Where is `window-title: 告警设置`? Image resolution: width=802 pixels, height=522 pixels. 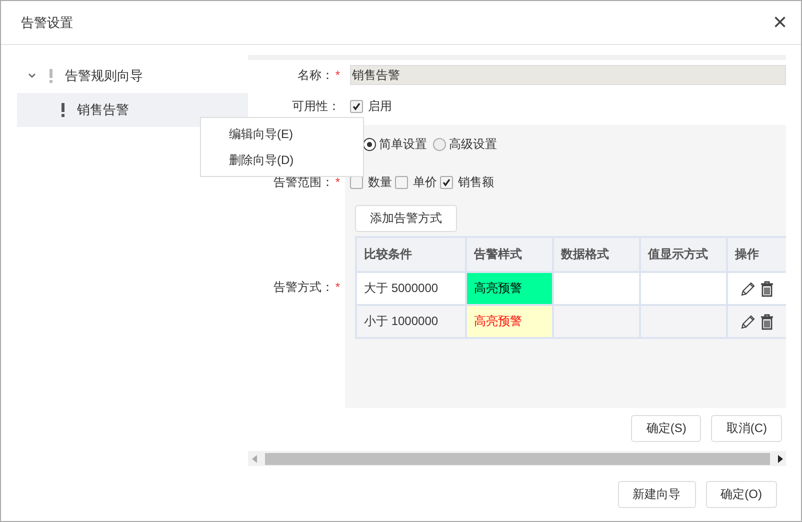
window-title: 告警设置 is located at coordinates (47, 23).